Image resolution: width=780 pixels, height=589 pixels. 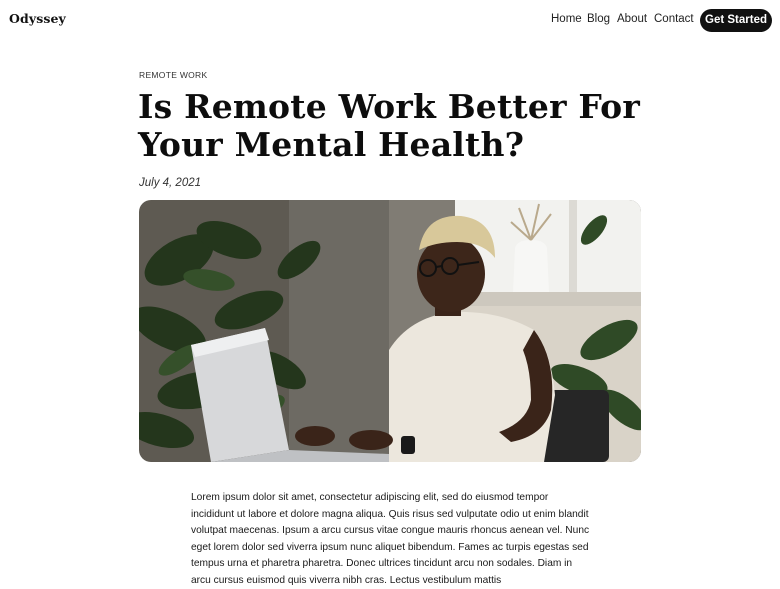 What do you see at coordinates (632, 19) in the screenshot?
I see `nav-link-about: About` at bounding box center [632, 19].